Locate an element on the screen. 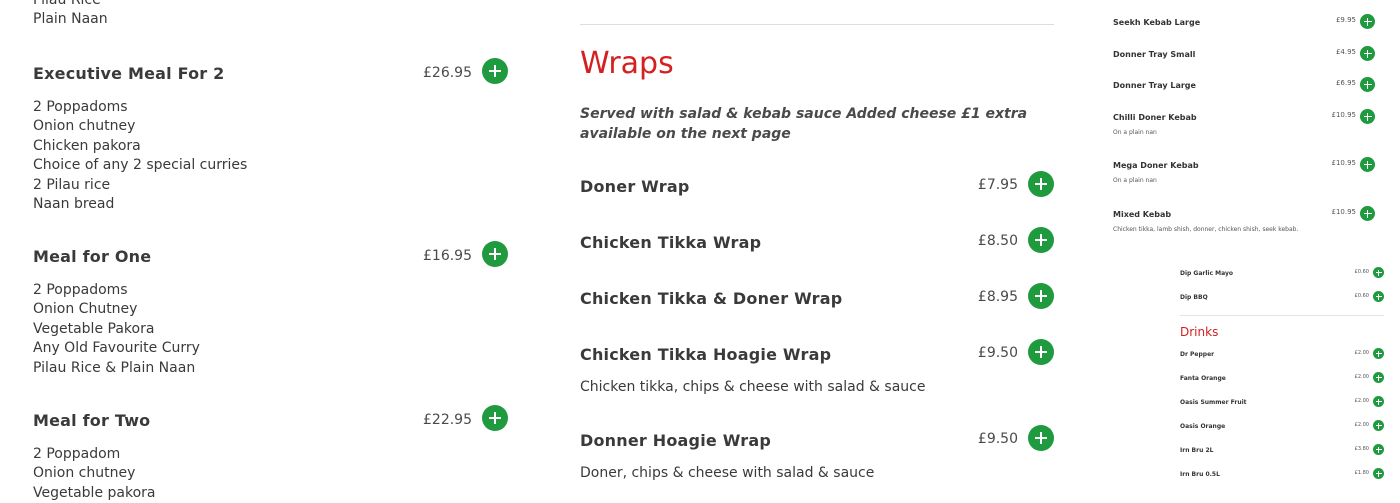  description-line: Choice of any 2 special curries is located at coordinates (140, 165).